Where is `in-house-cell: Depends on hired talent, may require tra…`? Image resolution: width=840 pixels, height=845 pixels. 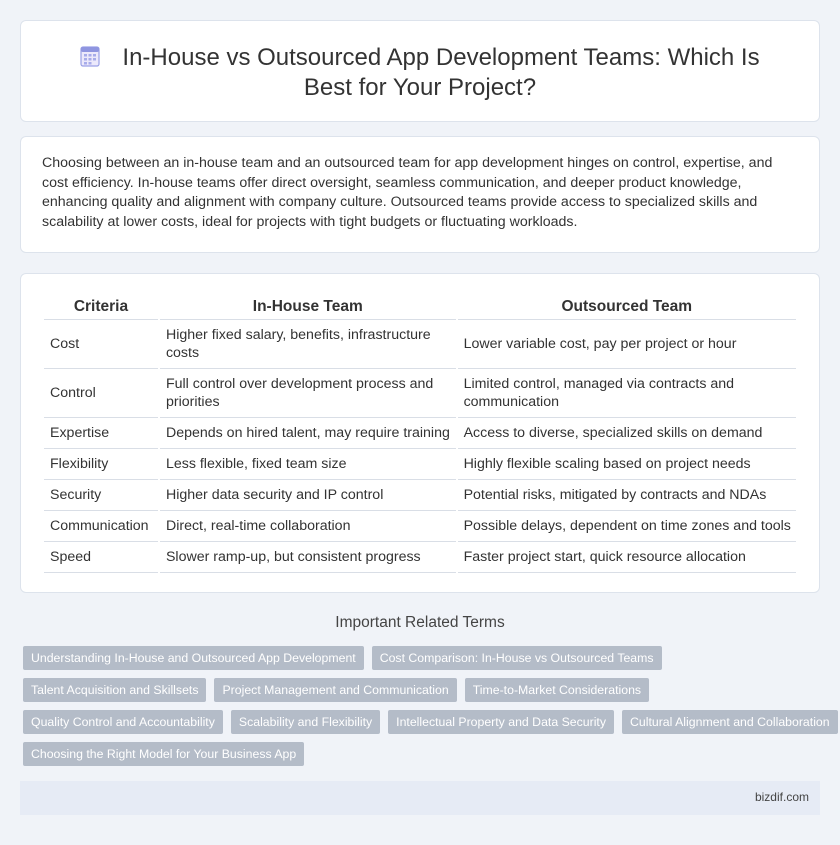
in-house-cell: Depends on hired talent, may require tra… is located at coordinates (307, 433).